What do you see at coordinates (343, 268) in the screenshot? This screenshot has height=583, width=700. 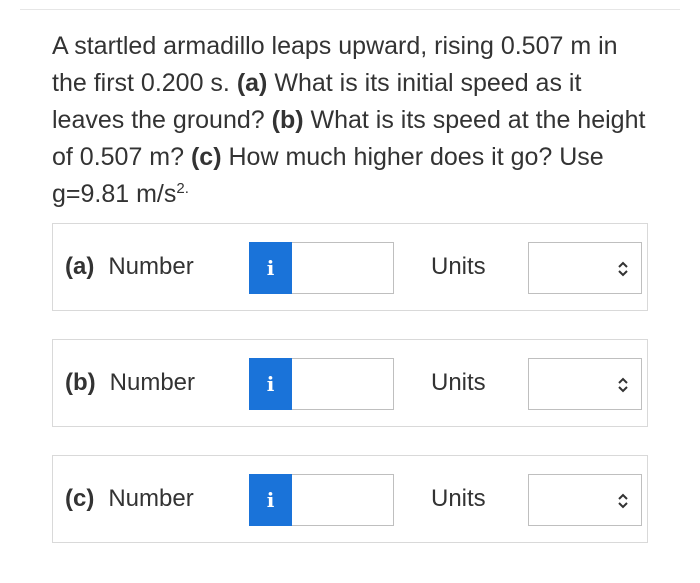 I see `number-input-a` at bounding box center [343, 268].